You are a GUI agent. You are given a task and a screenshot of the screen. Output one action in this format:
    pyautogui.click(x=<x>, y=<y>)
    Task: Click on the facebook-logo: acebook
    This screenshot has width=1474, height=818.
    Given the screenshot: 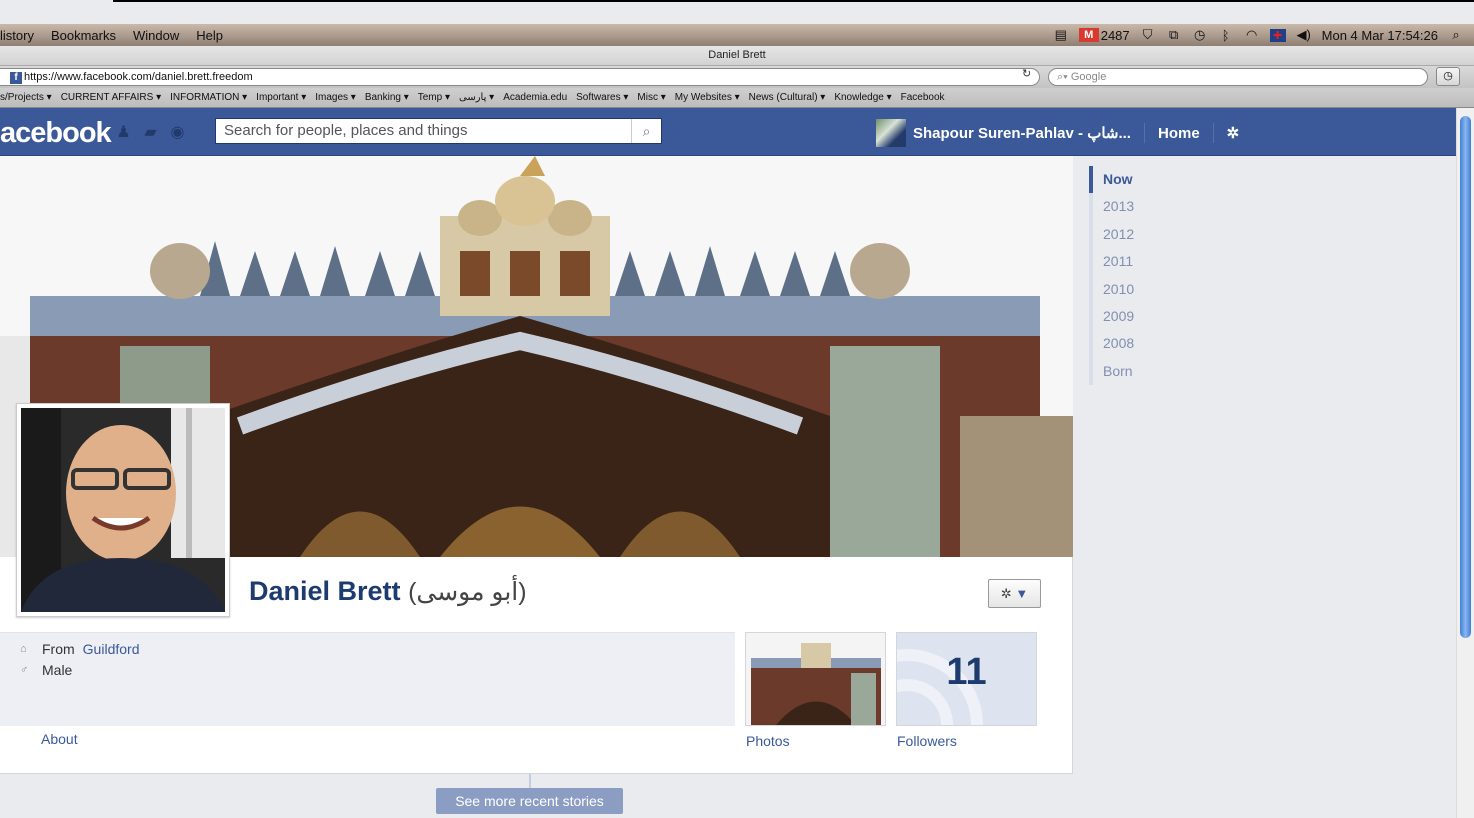 What is the action you would take?
    pyautogui.click(x=56, y=133)
    